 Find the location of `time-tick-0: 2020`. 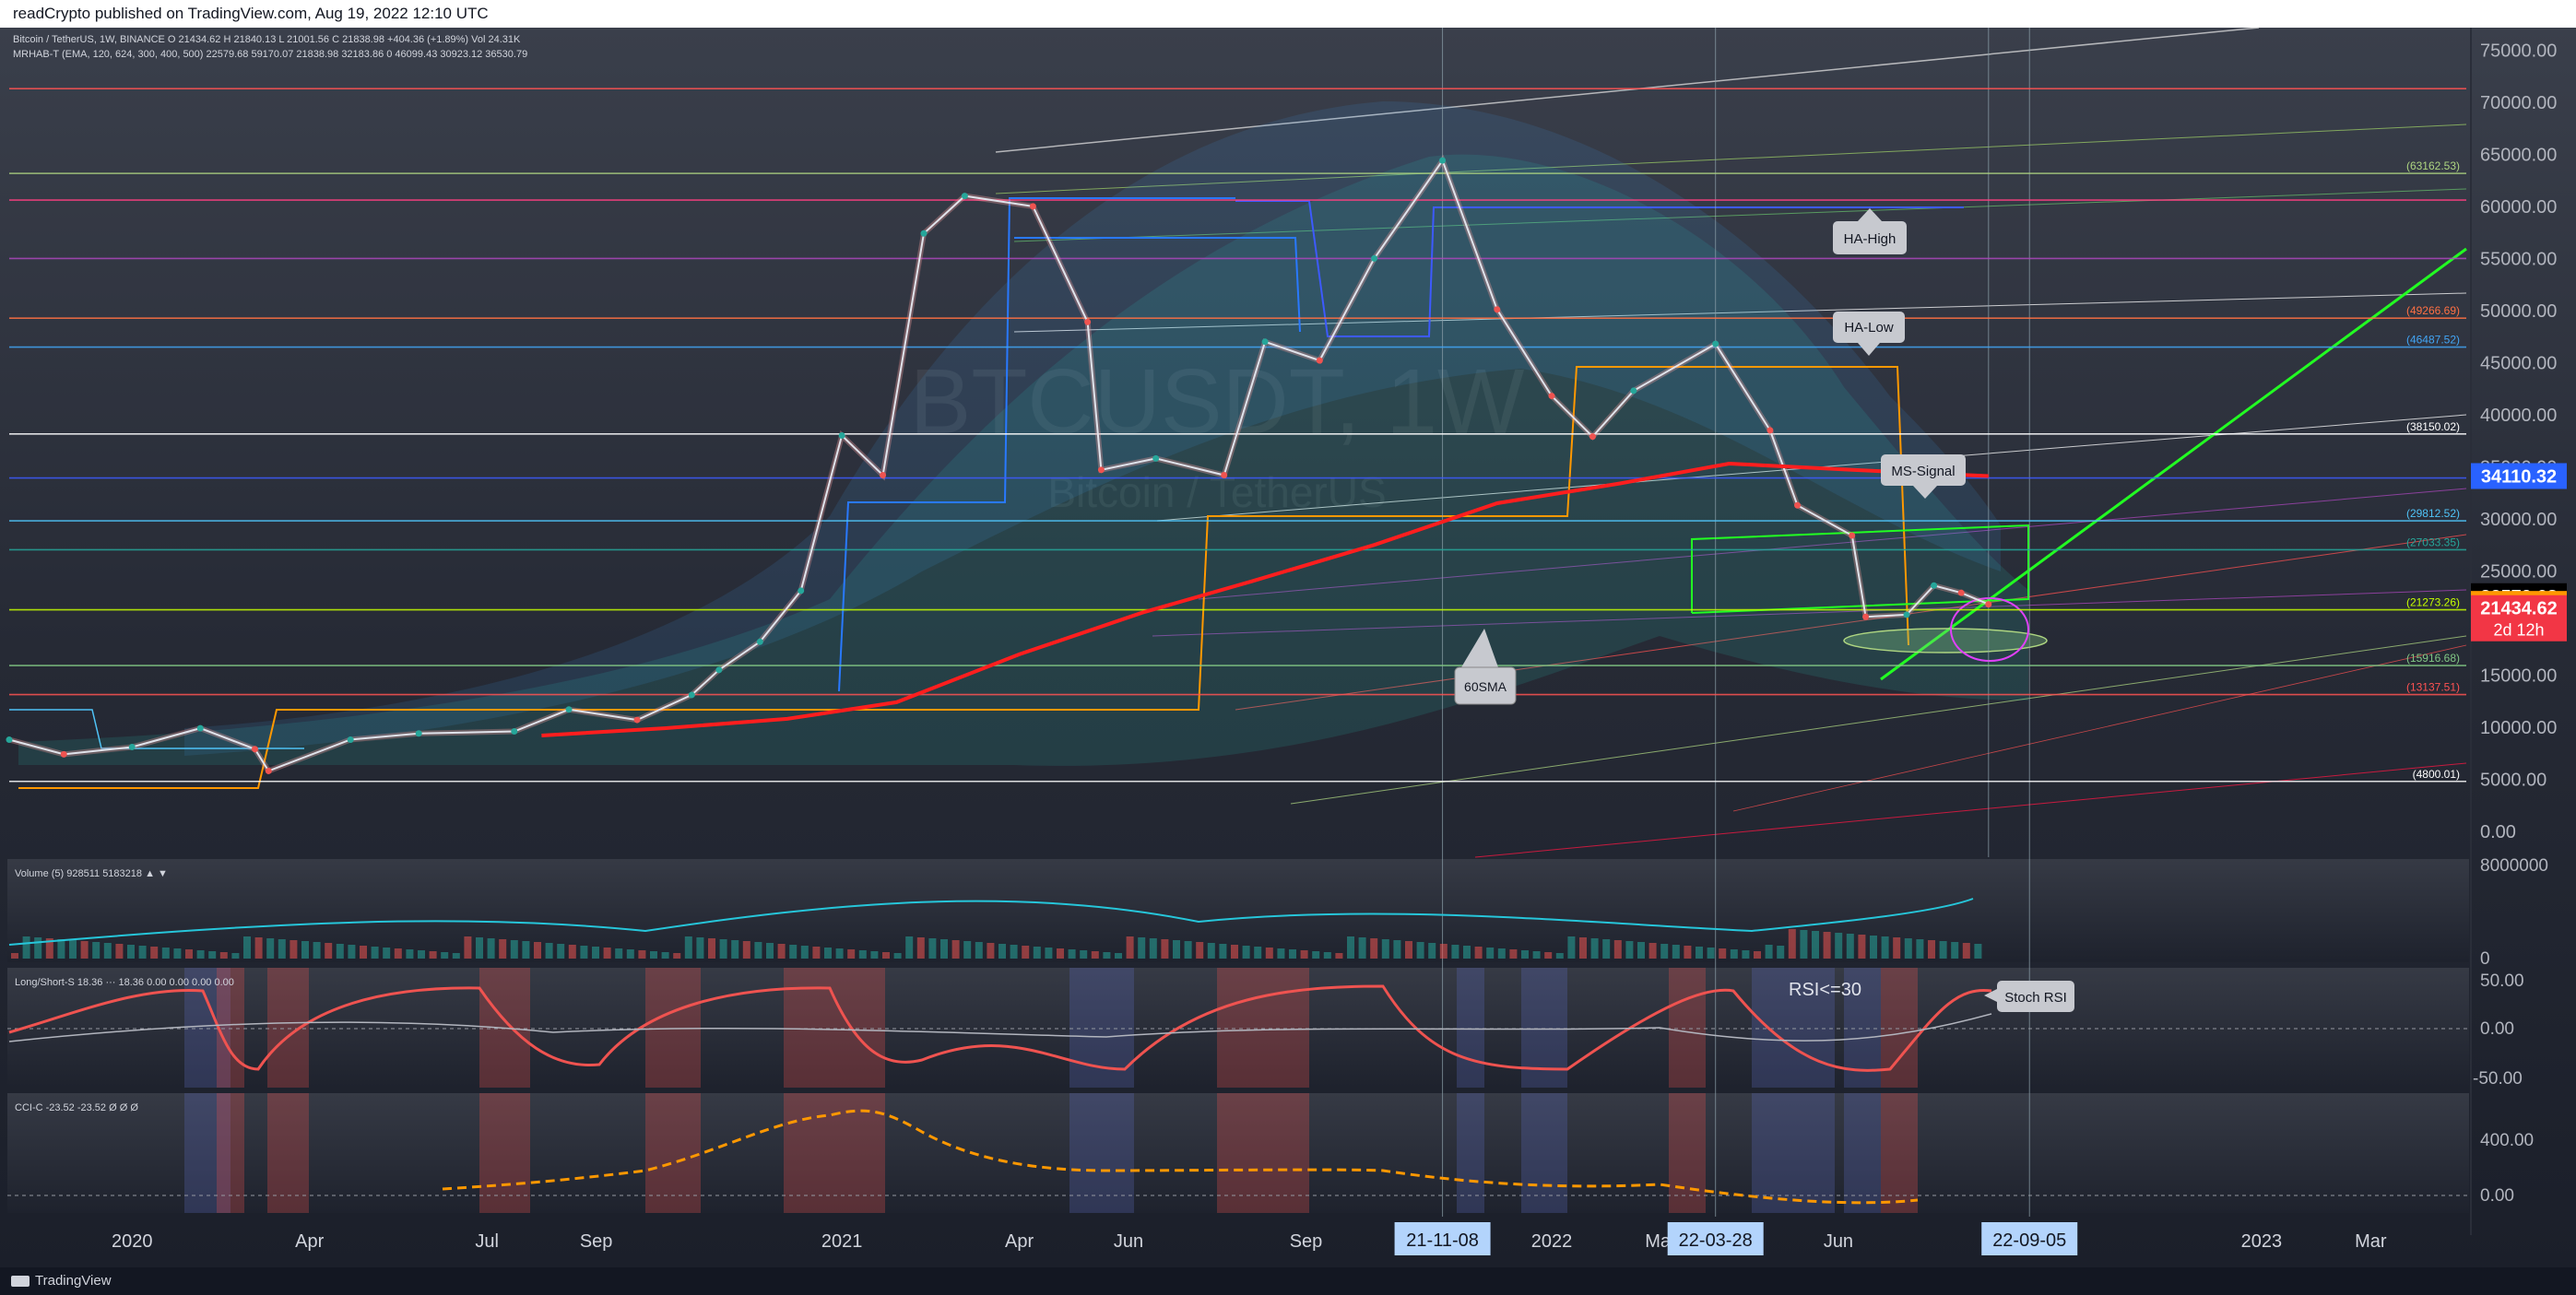

time-tick-0: 2020 is located at coordinates (132, 1241).